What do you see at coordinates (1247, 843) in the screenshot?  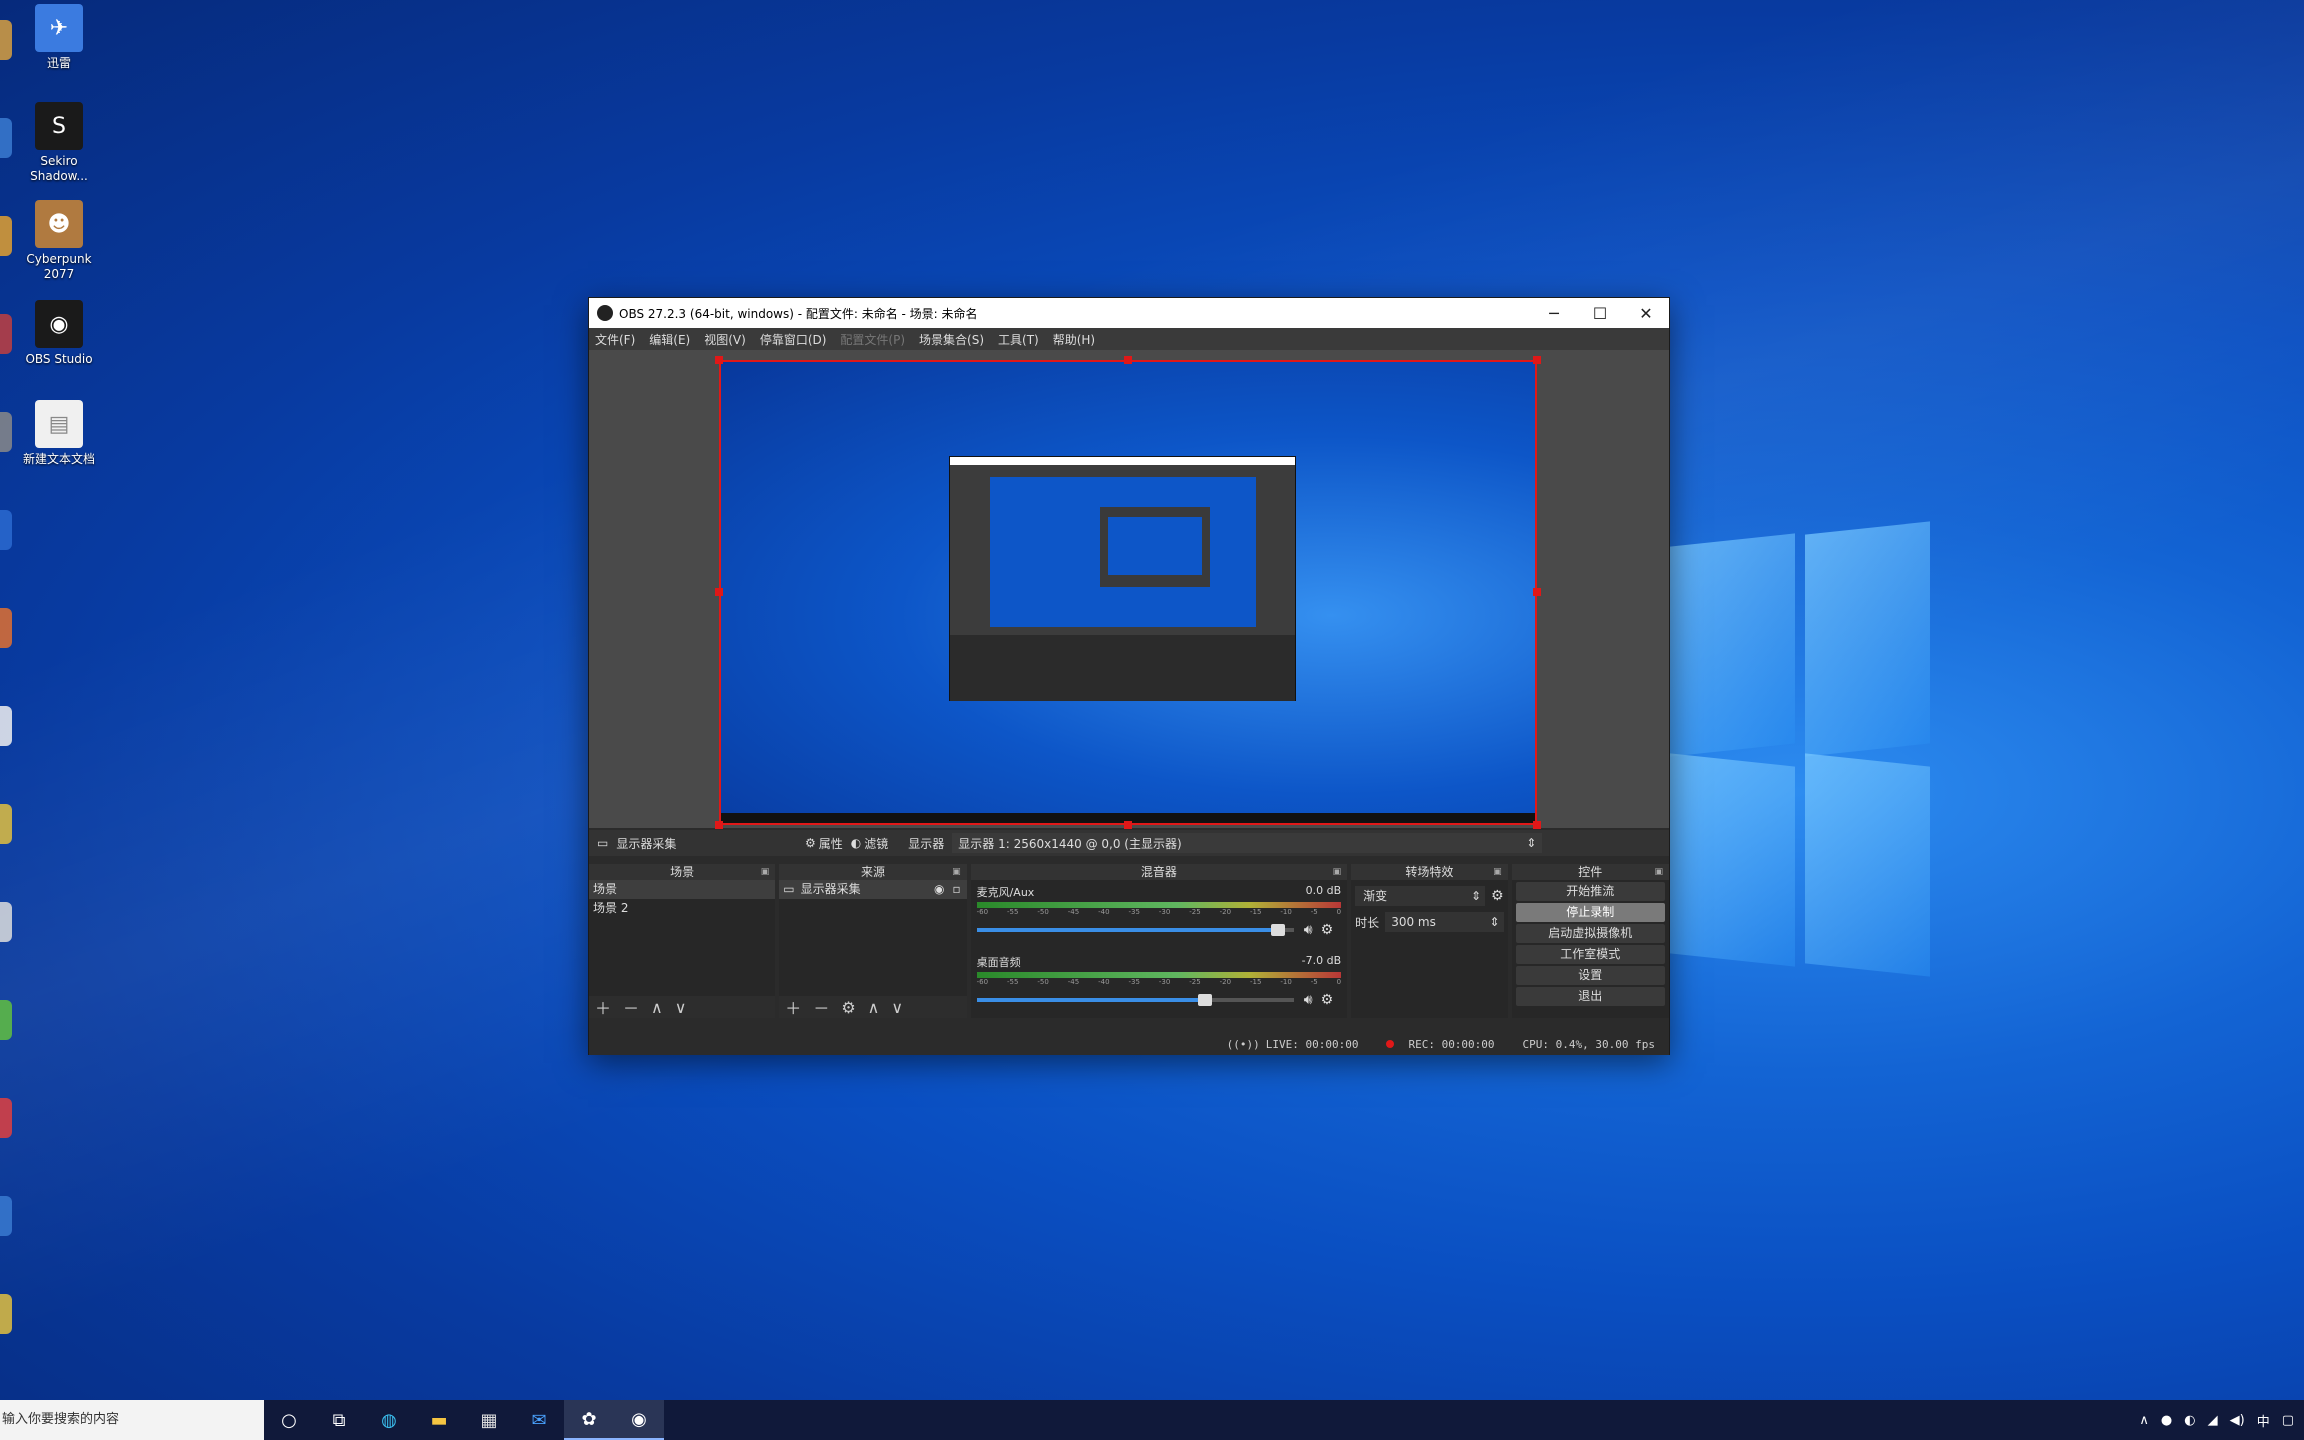 I see `display-select: 显示器 1: 2560x1440 @ 0,0 (主显示器) ⇕` at bounding box center [1247, 843].